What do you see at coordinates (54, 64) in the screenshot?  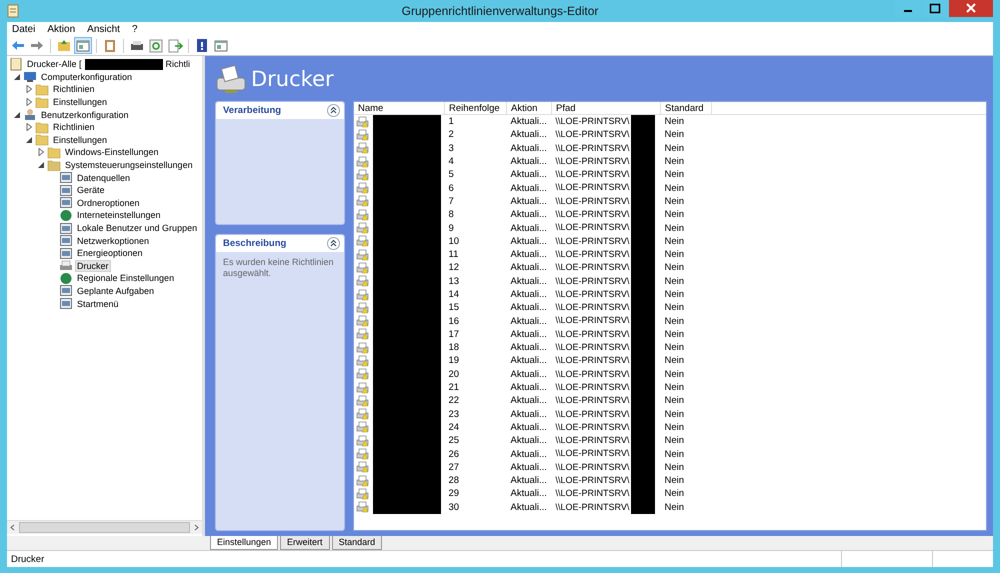 I see `tree-item: Drucker-Alle [` at bounding box center [54, 64].